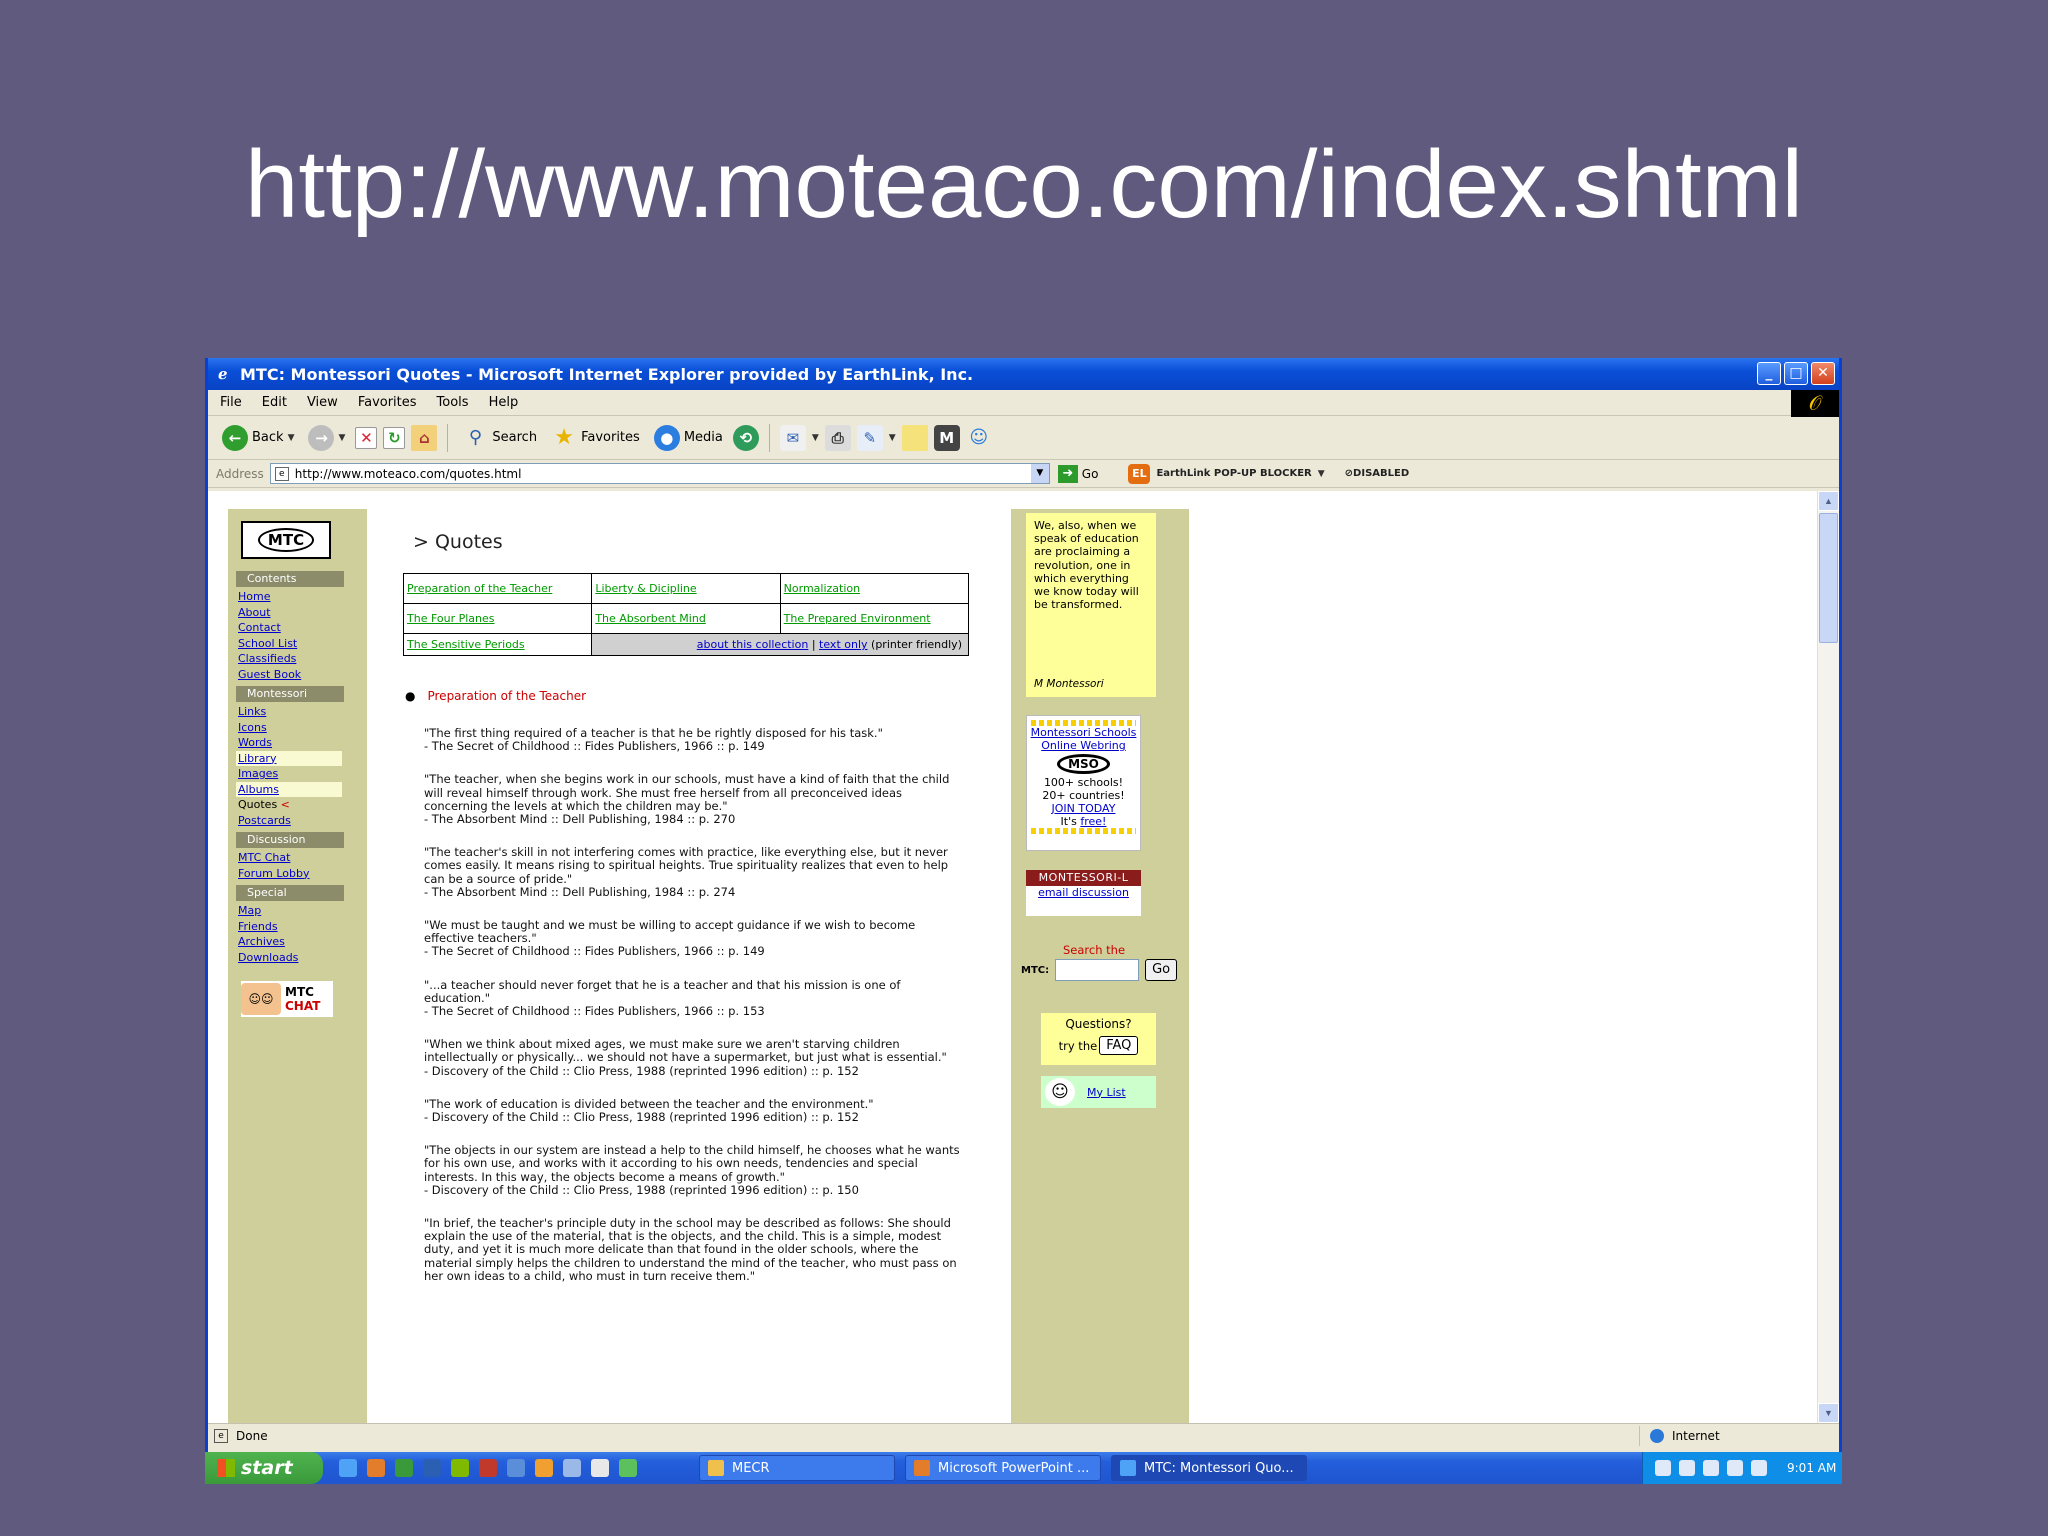 This screenshot has height=1536, width=2048. Describe the element at coordinates (892, 438) in the screenshot. I see `edit-dropdown-icon: ▼` at that location.